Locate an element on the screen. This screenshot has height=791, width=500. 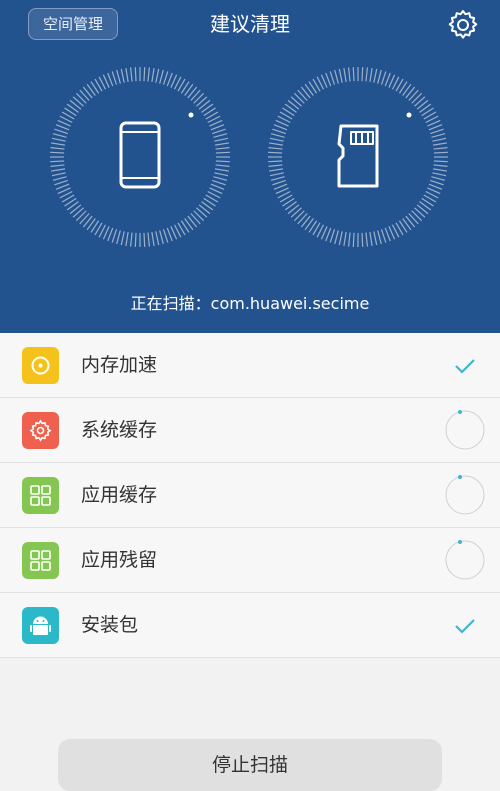
sd-card-icon is located at coordinates (358, 156).